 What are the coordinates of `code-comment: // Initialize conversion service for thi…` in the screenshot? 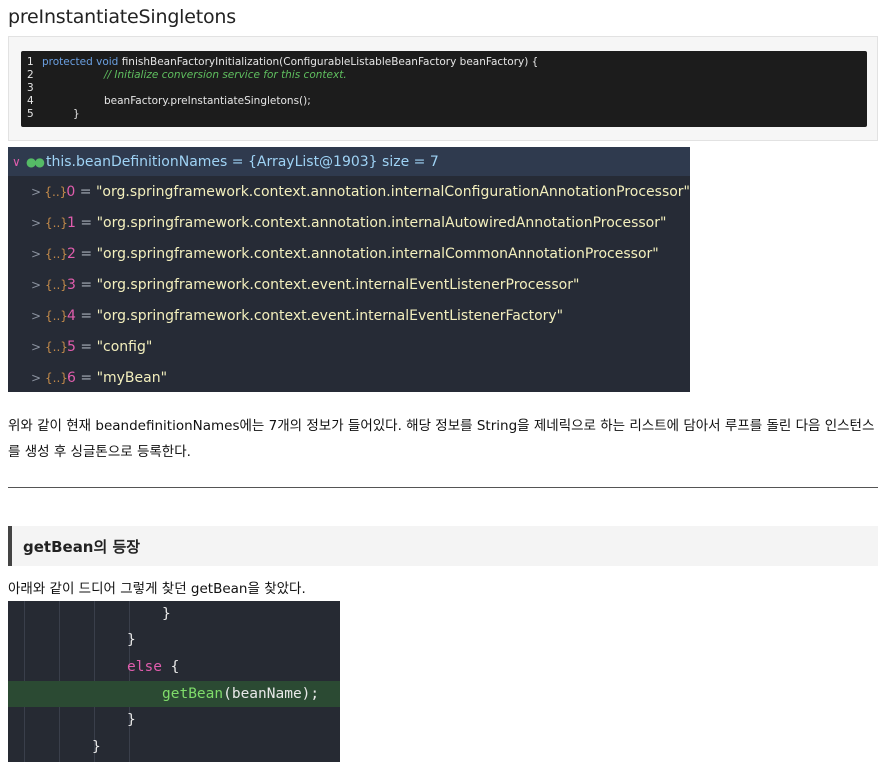 It's located at (225, 75).